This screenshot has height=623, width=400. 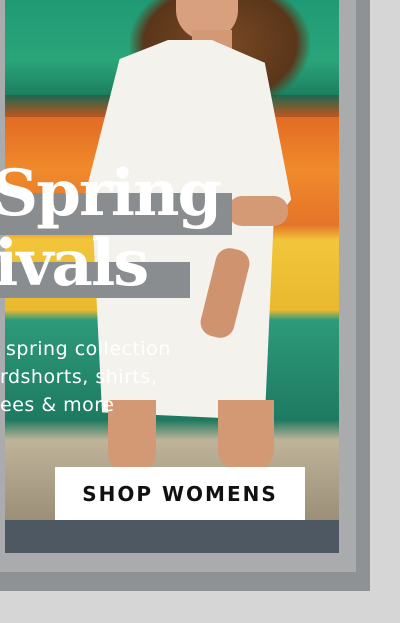 I want to click on headline-line-2: ivals, so click(x=74, y=263).